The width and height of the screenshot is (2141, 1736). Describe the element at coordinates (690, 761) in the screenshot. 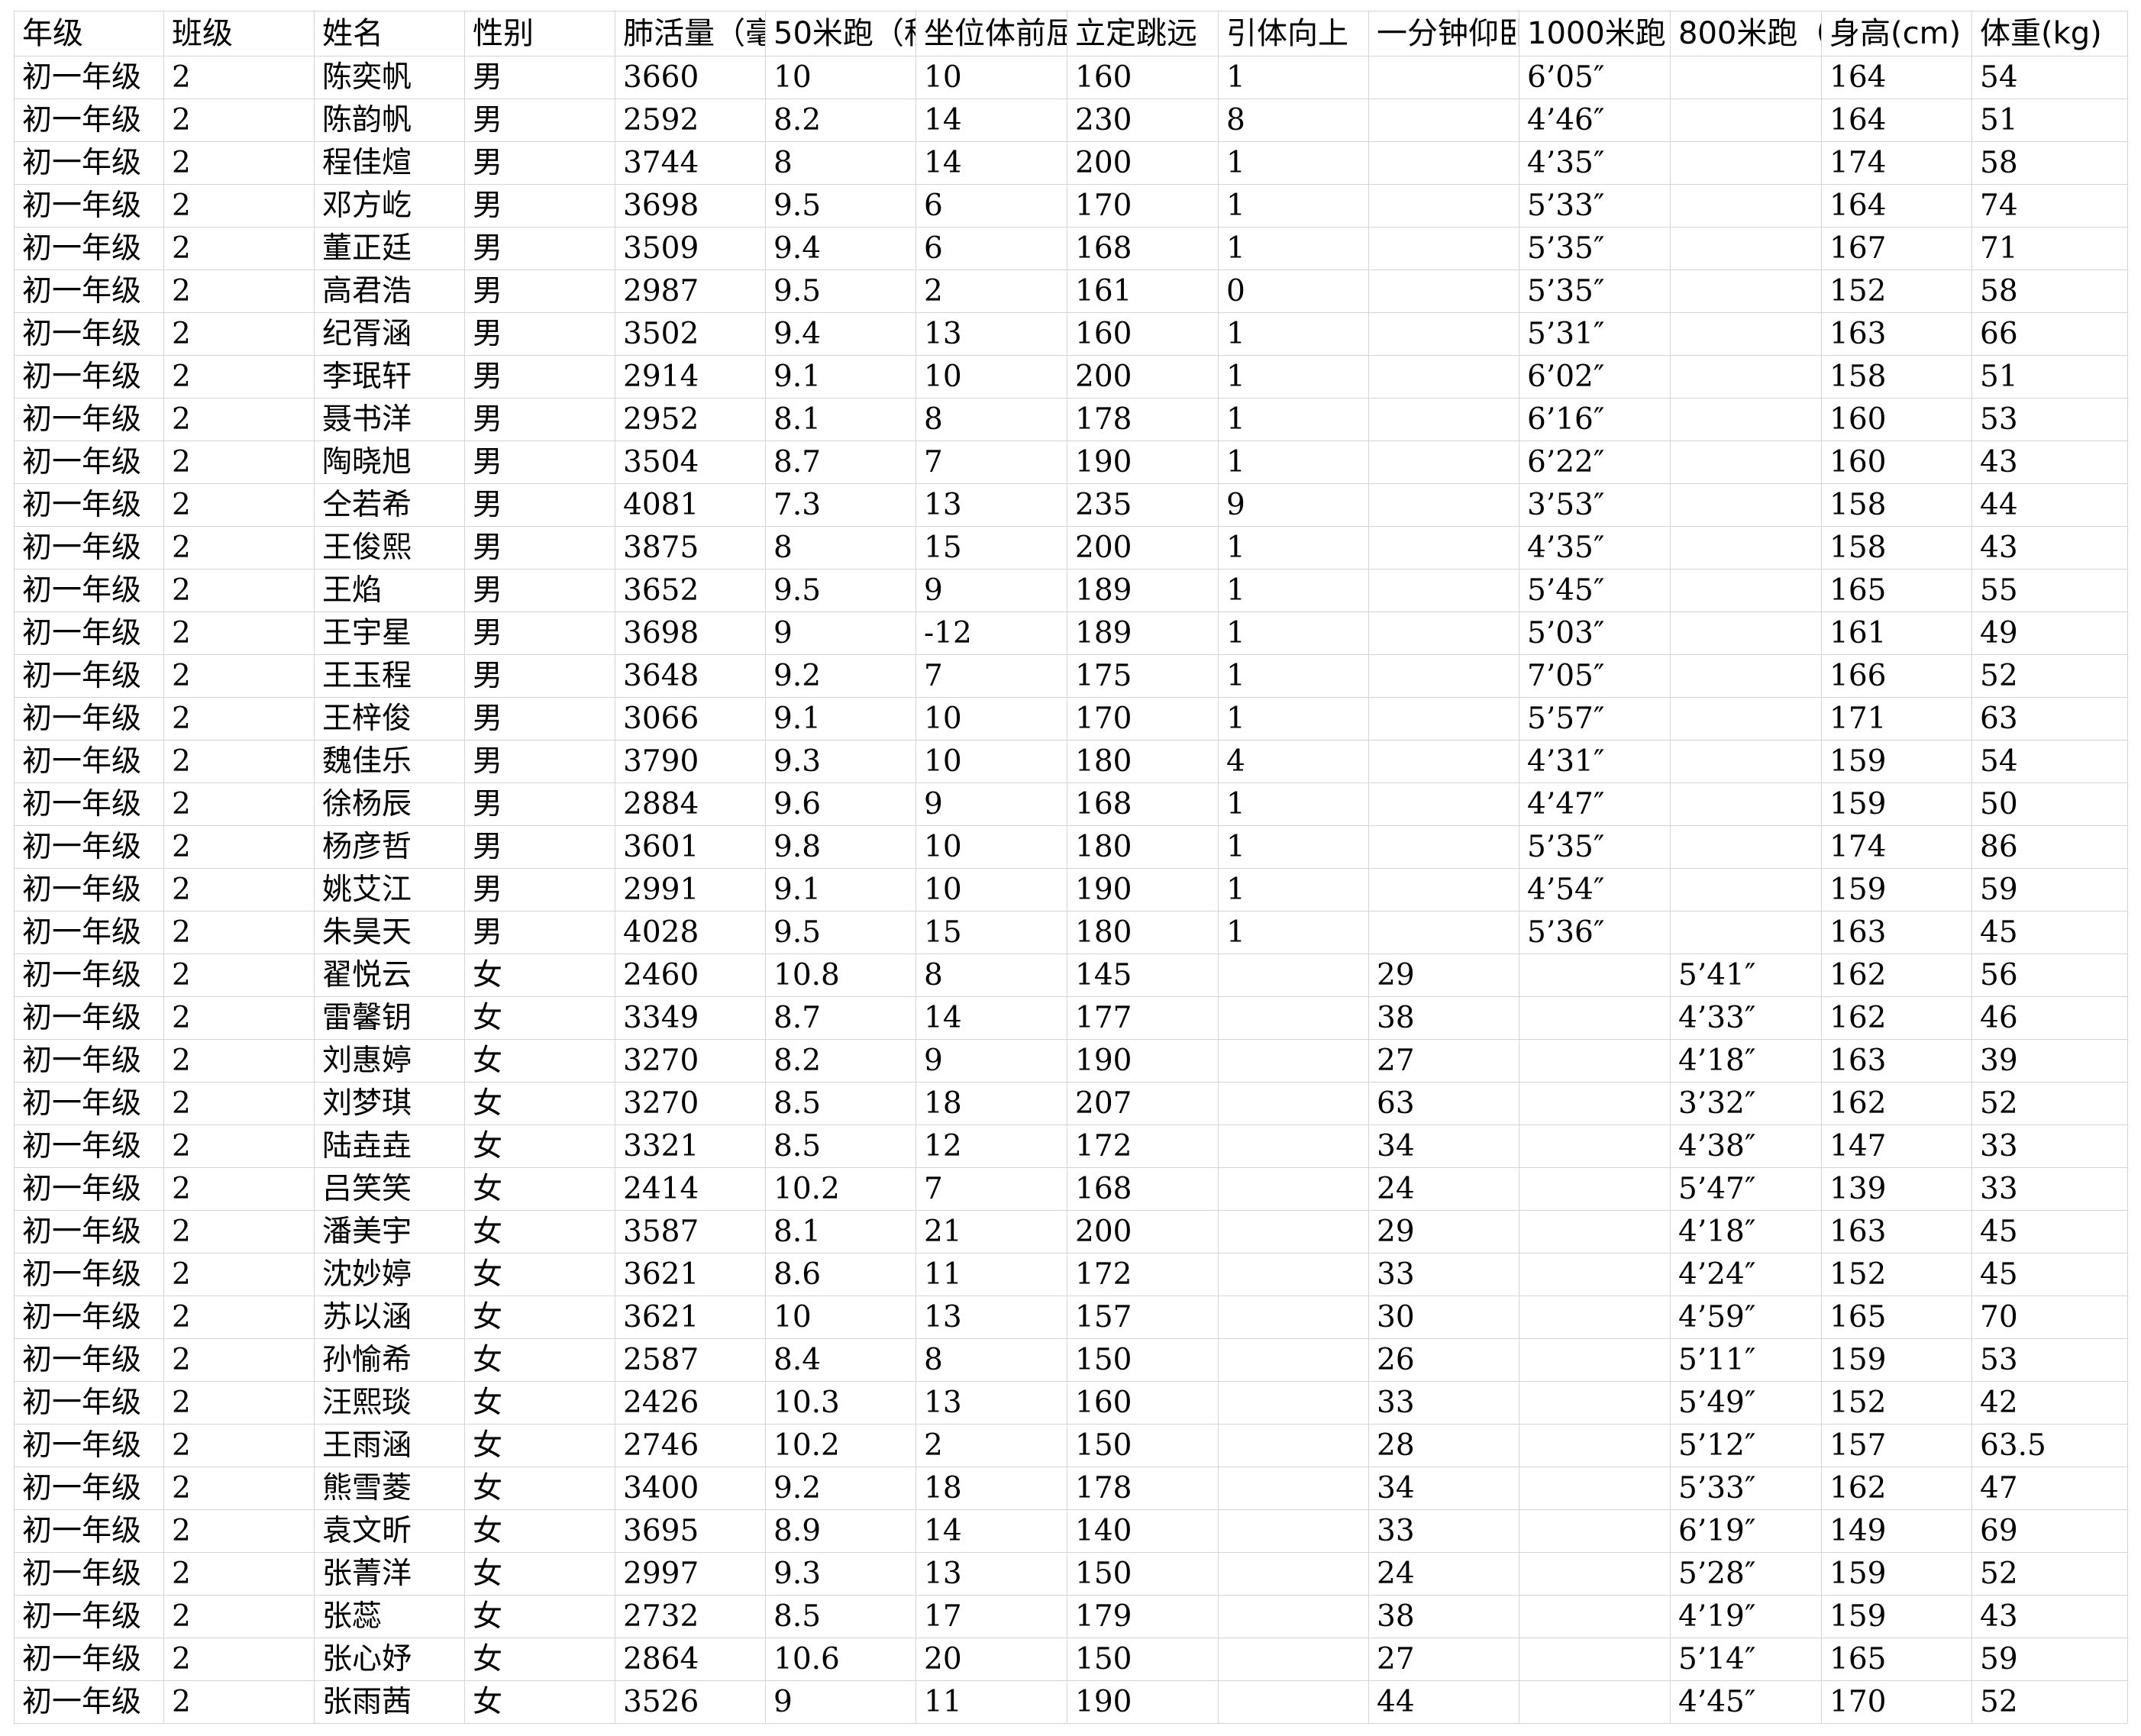

I see `table-cell: 3790` at that location.